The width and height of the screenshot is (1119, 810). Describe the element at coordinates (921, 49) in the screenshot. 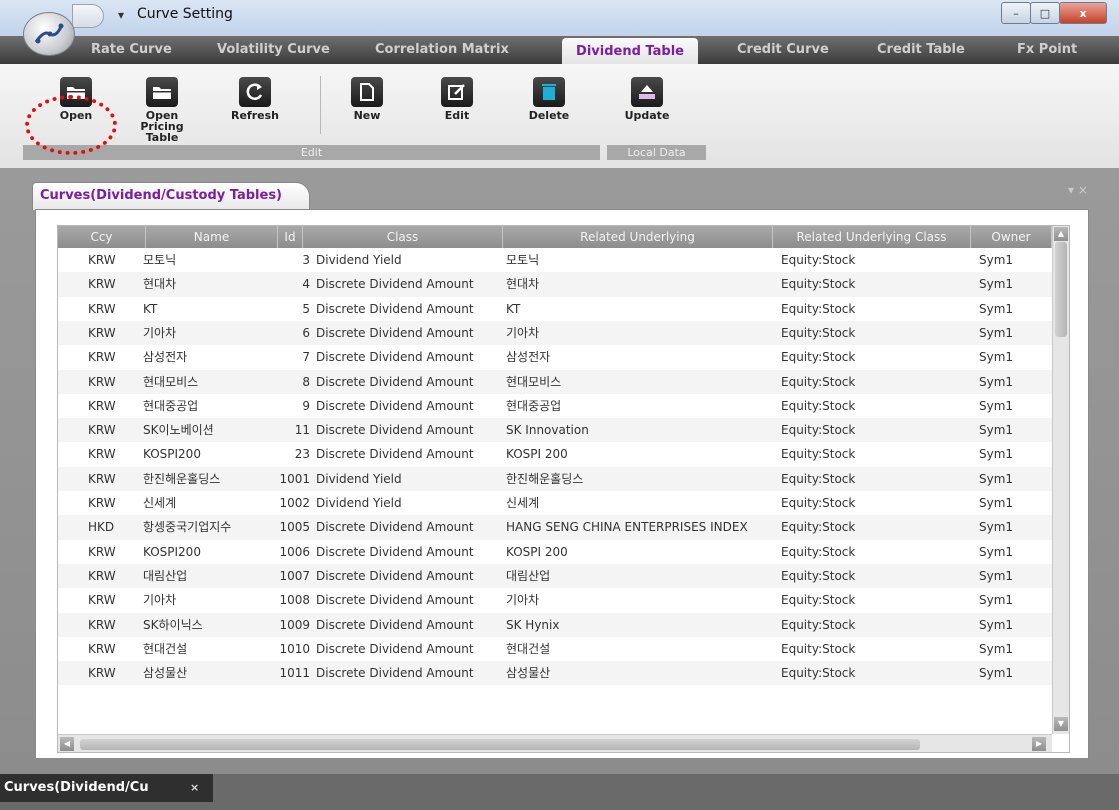

I see `tab-credit-table: Credit Table` at that location.